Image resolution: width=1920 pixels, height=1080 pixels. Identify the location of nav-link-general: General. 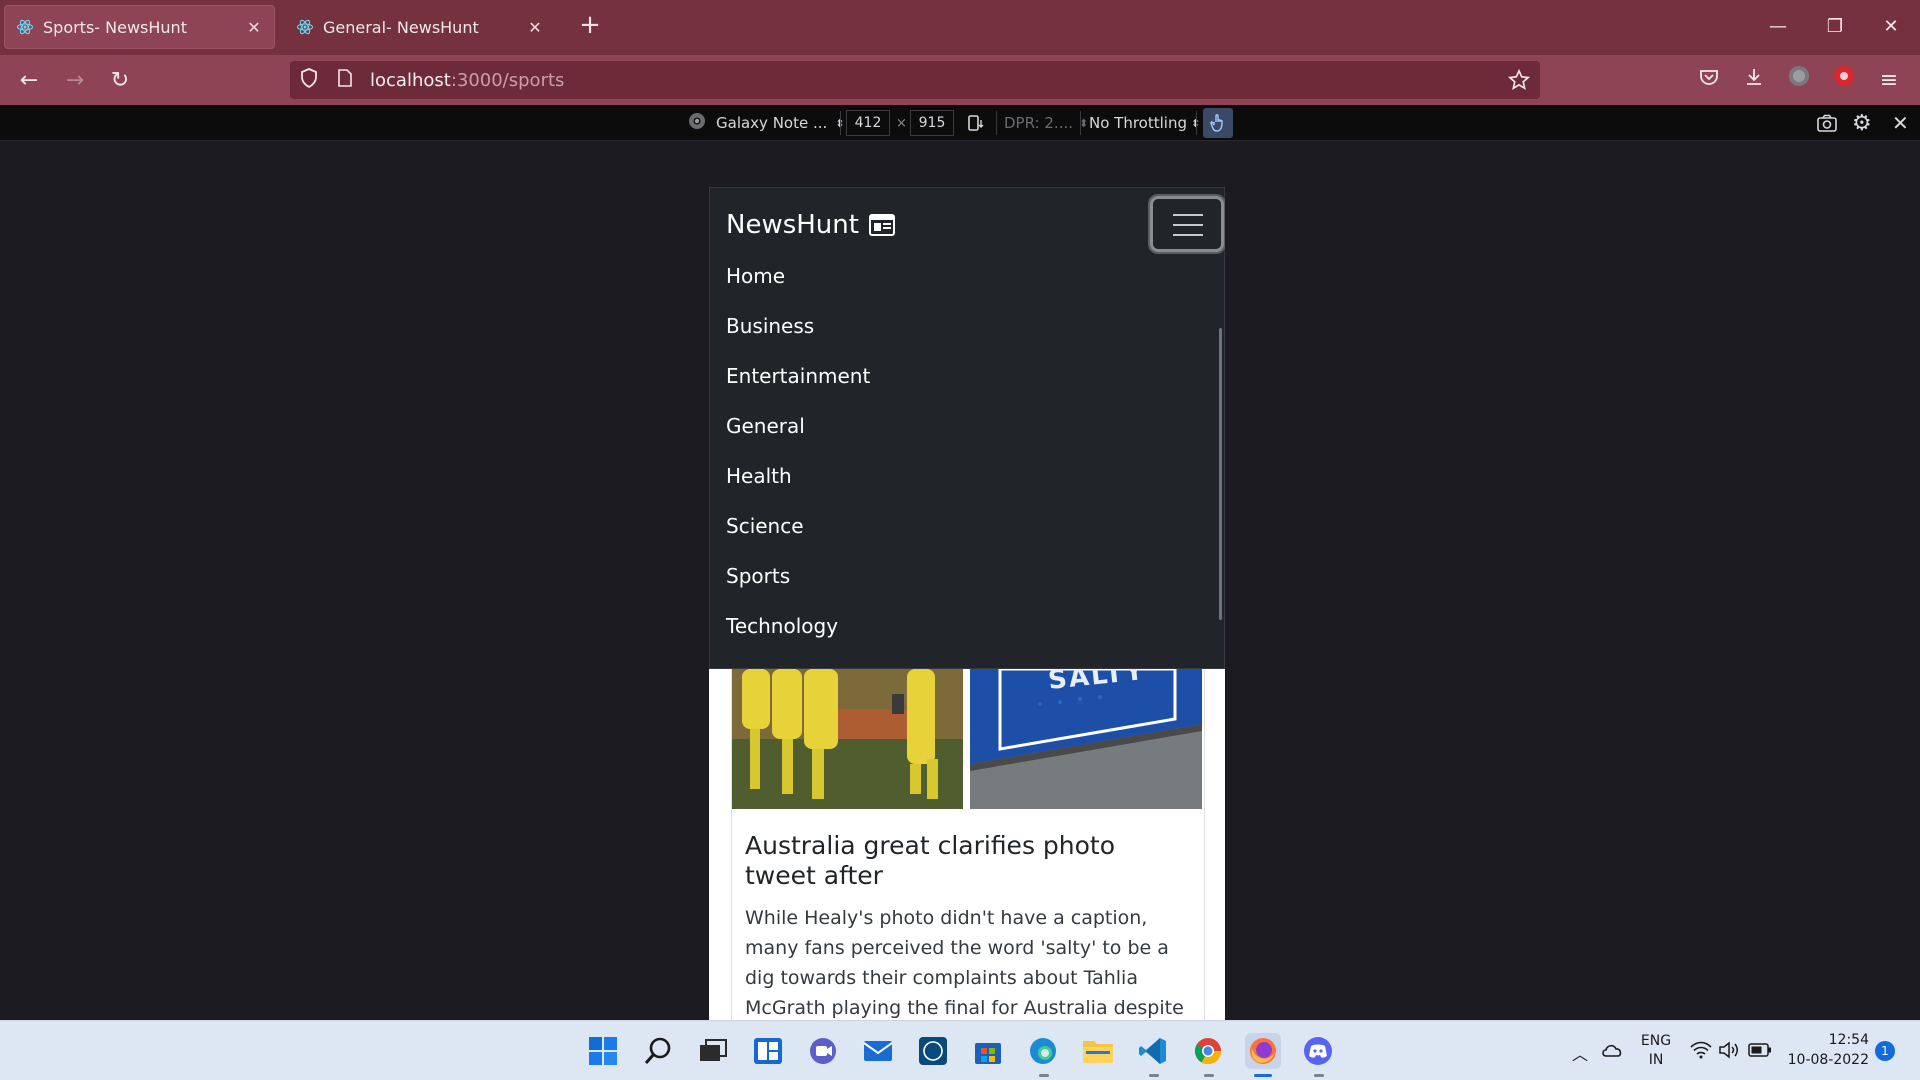
(765, 426).